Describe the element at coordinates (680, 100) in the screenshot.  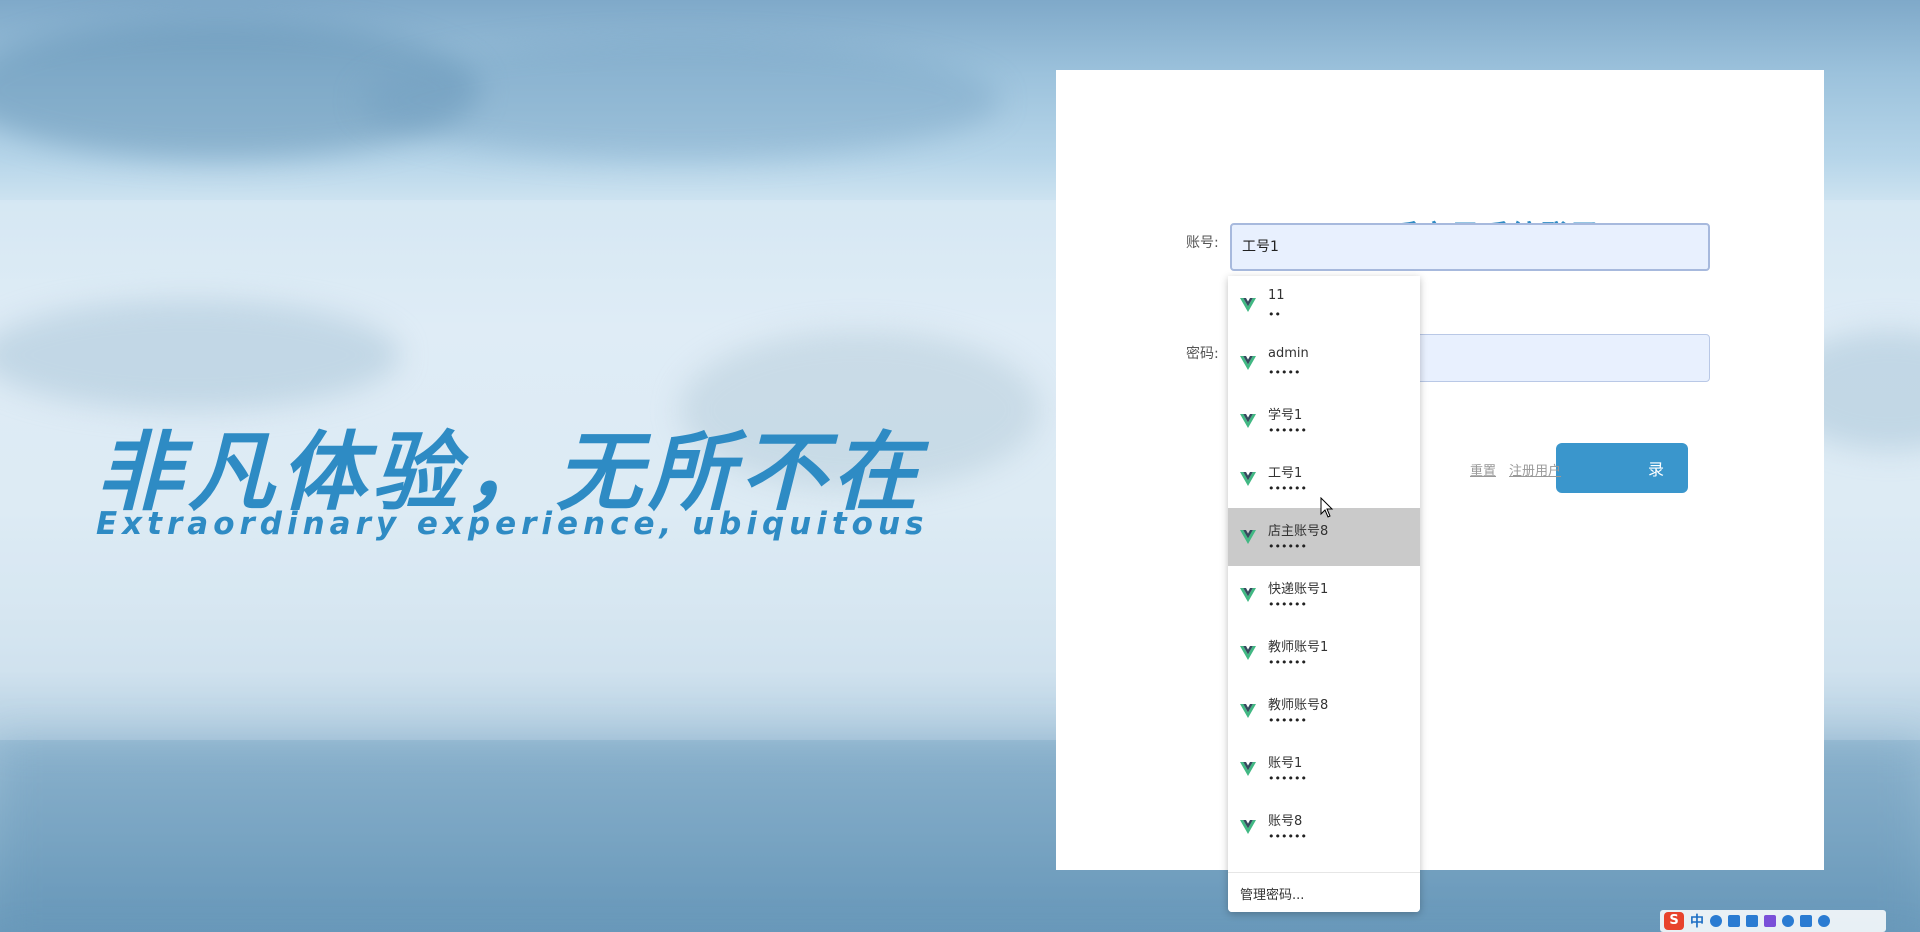
I see `background-cloud` at that location.